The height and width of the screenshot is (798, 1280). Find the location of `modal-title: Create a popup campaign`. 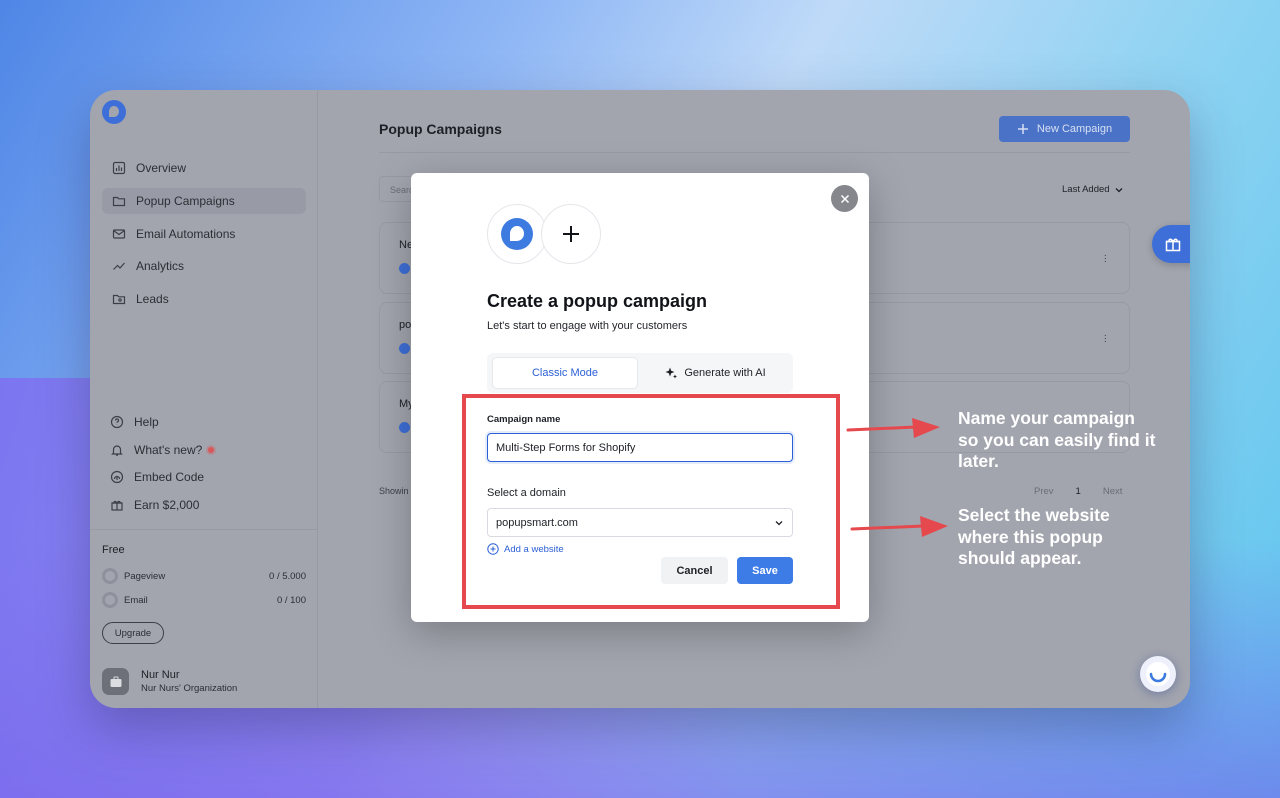

modal-title: Create a popup campaign is located at coordinates (597, 301).